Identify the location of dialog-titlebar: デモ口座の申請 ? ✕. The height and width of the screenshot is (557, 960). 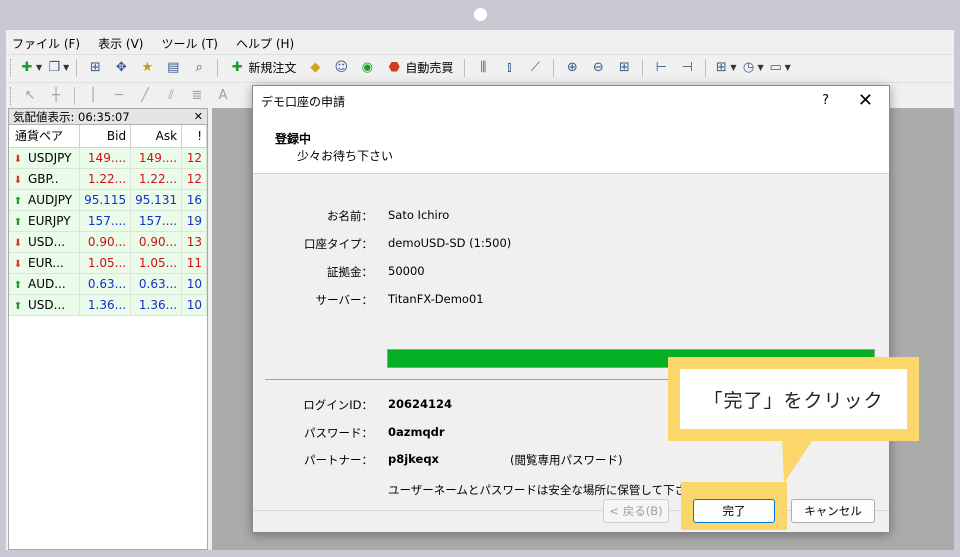
(571, 101).